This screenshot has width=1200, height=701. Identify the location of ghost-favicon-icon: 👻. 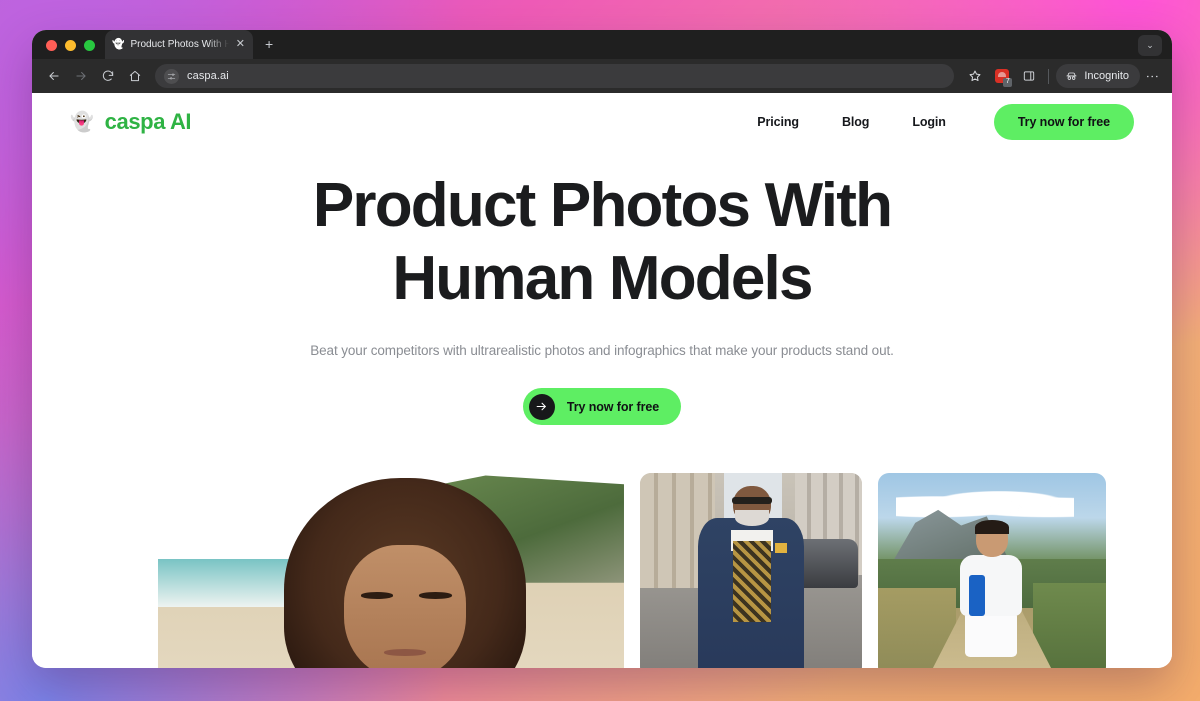
(118, 44).